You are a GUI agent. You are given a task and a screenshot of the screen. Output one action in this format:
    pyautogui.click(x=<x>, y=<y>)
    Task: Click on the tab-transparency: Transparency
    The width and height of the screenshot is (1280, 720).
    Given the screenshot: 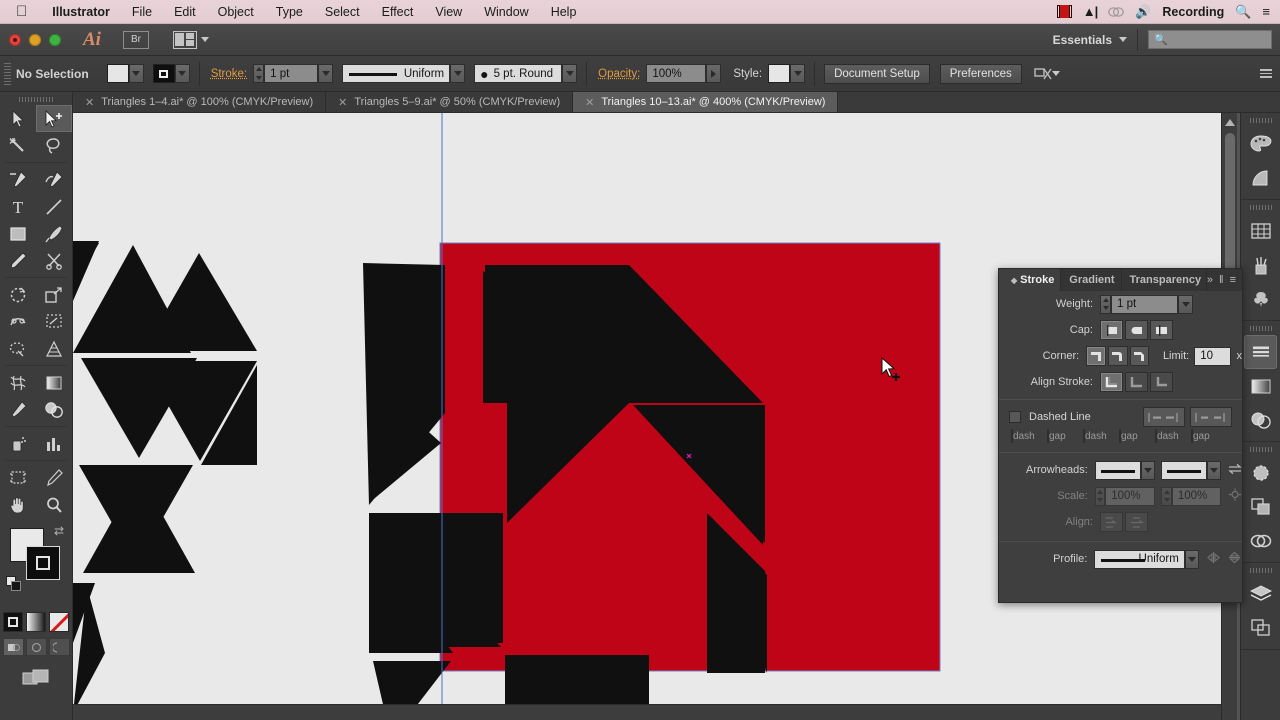 What is the action you would take?
    pyautogui.click(x=1164, y=280)
    